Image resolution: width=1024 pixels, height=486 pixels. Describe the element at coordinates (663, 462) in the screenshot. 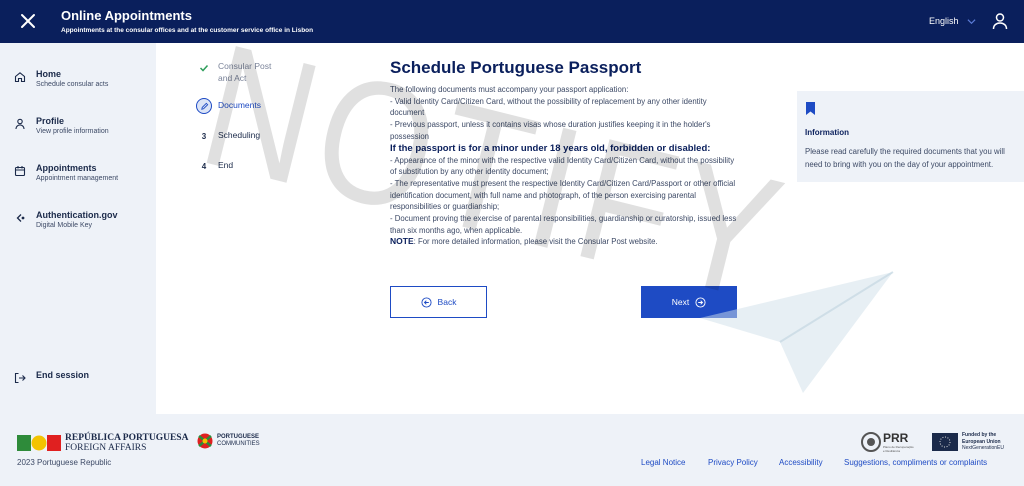

I see `legal-notice-link: Legal Notice` at that location.